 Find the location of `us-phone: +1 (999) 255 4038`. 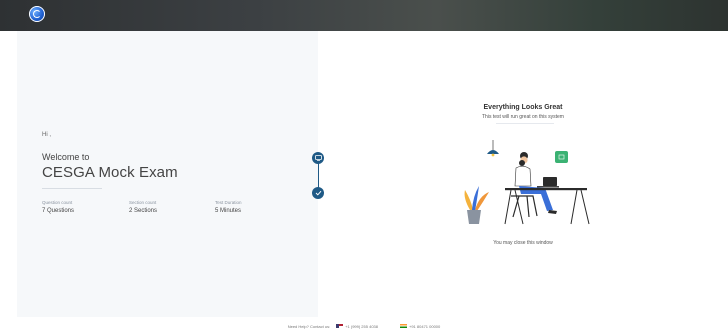

us-phone: +1 (999) 255 4038 is located at coordinates (361, 326).